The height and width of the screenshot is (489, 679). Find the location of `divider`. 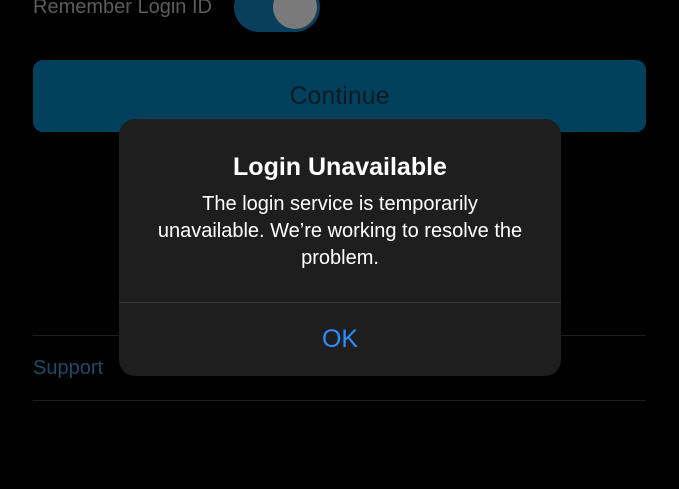

divider is located at coordinates (339, 400).